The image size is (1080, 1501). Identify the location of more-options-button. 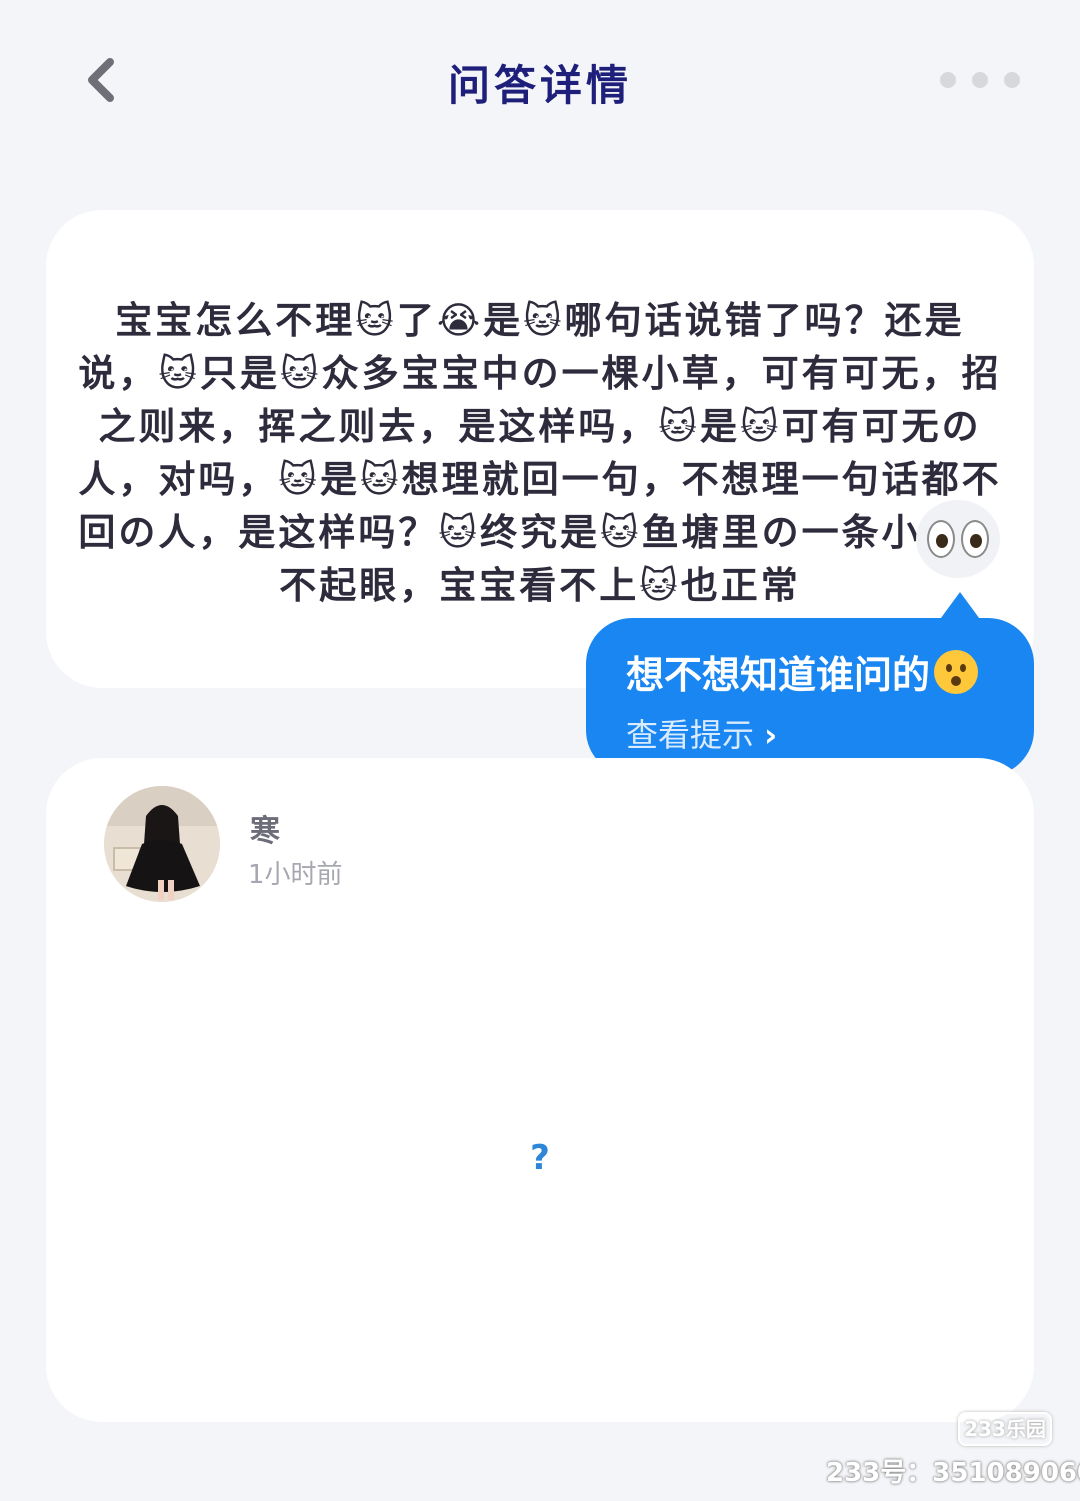
(980, 80).